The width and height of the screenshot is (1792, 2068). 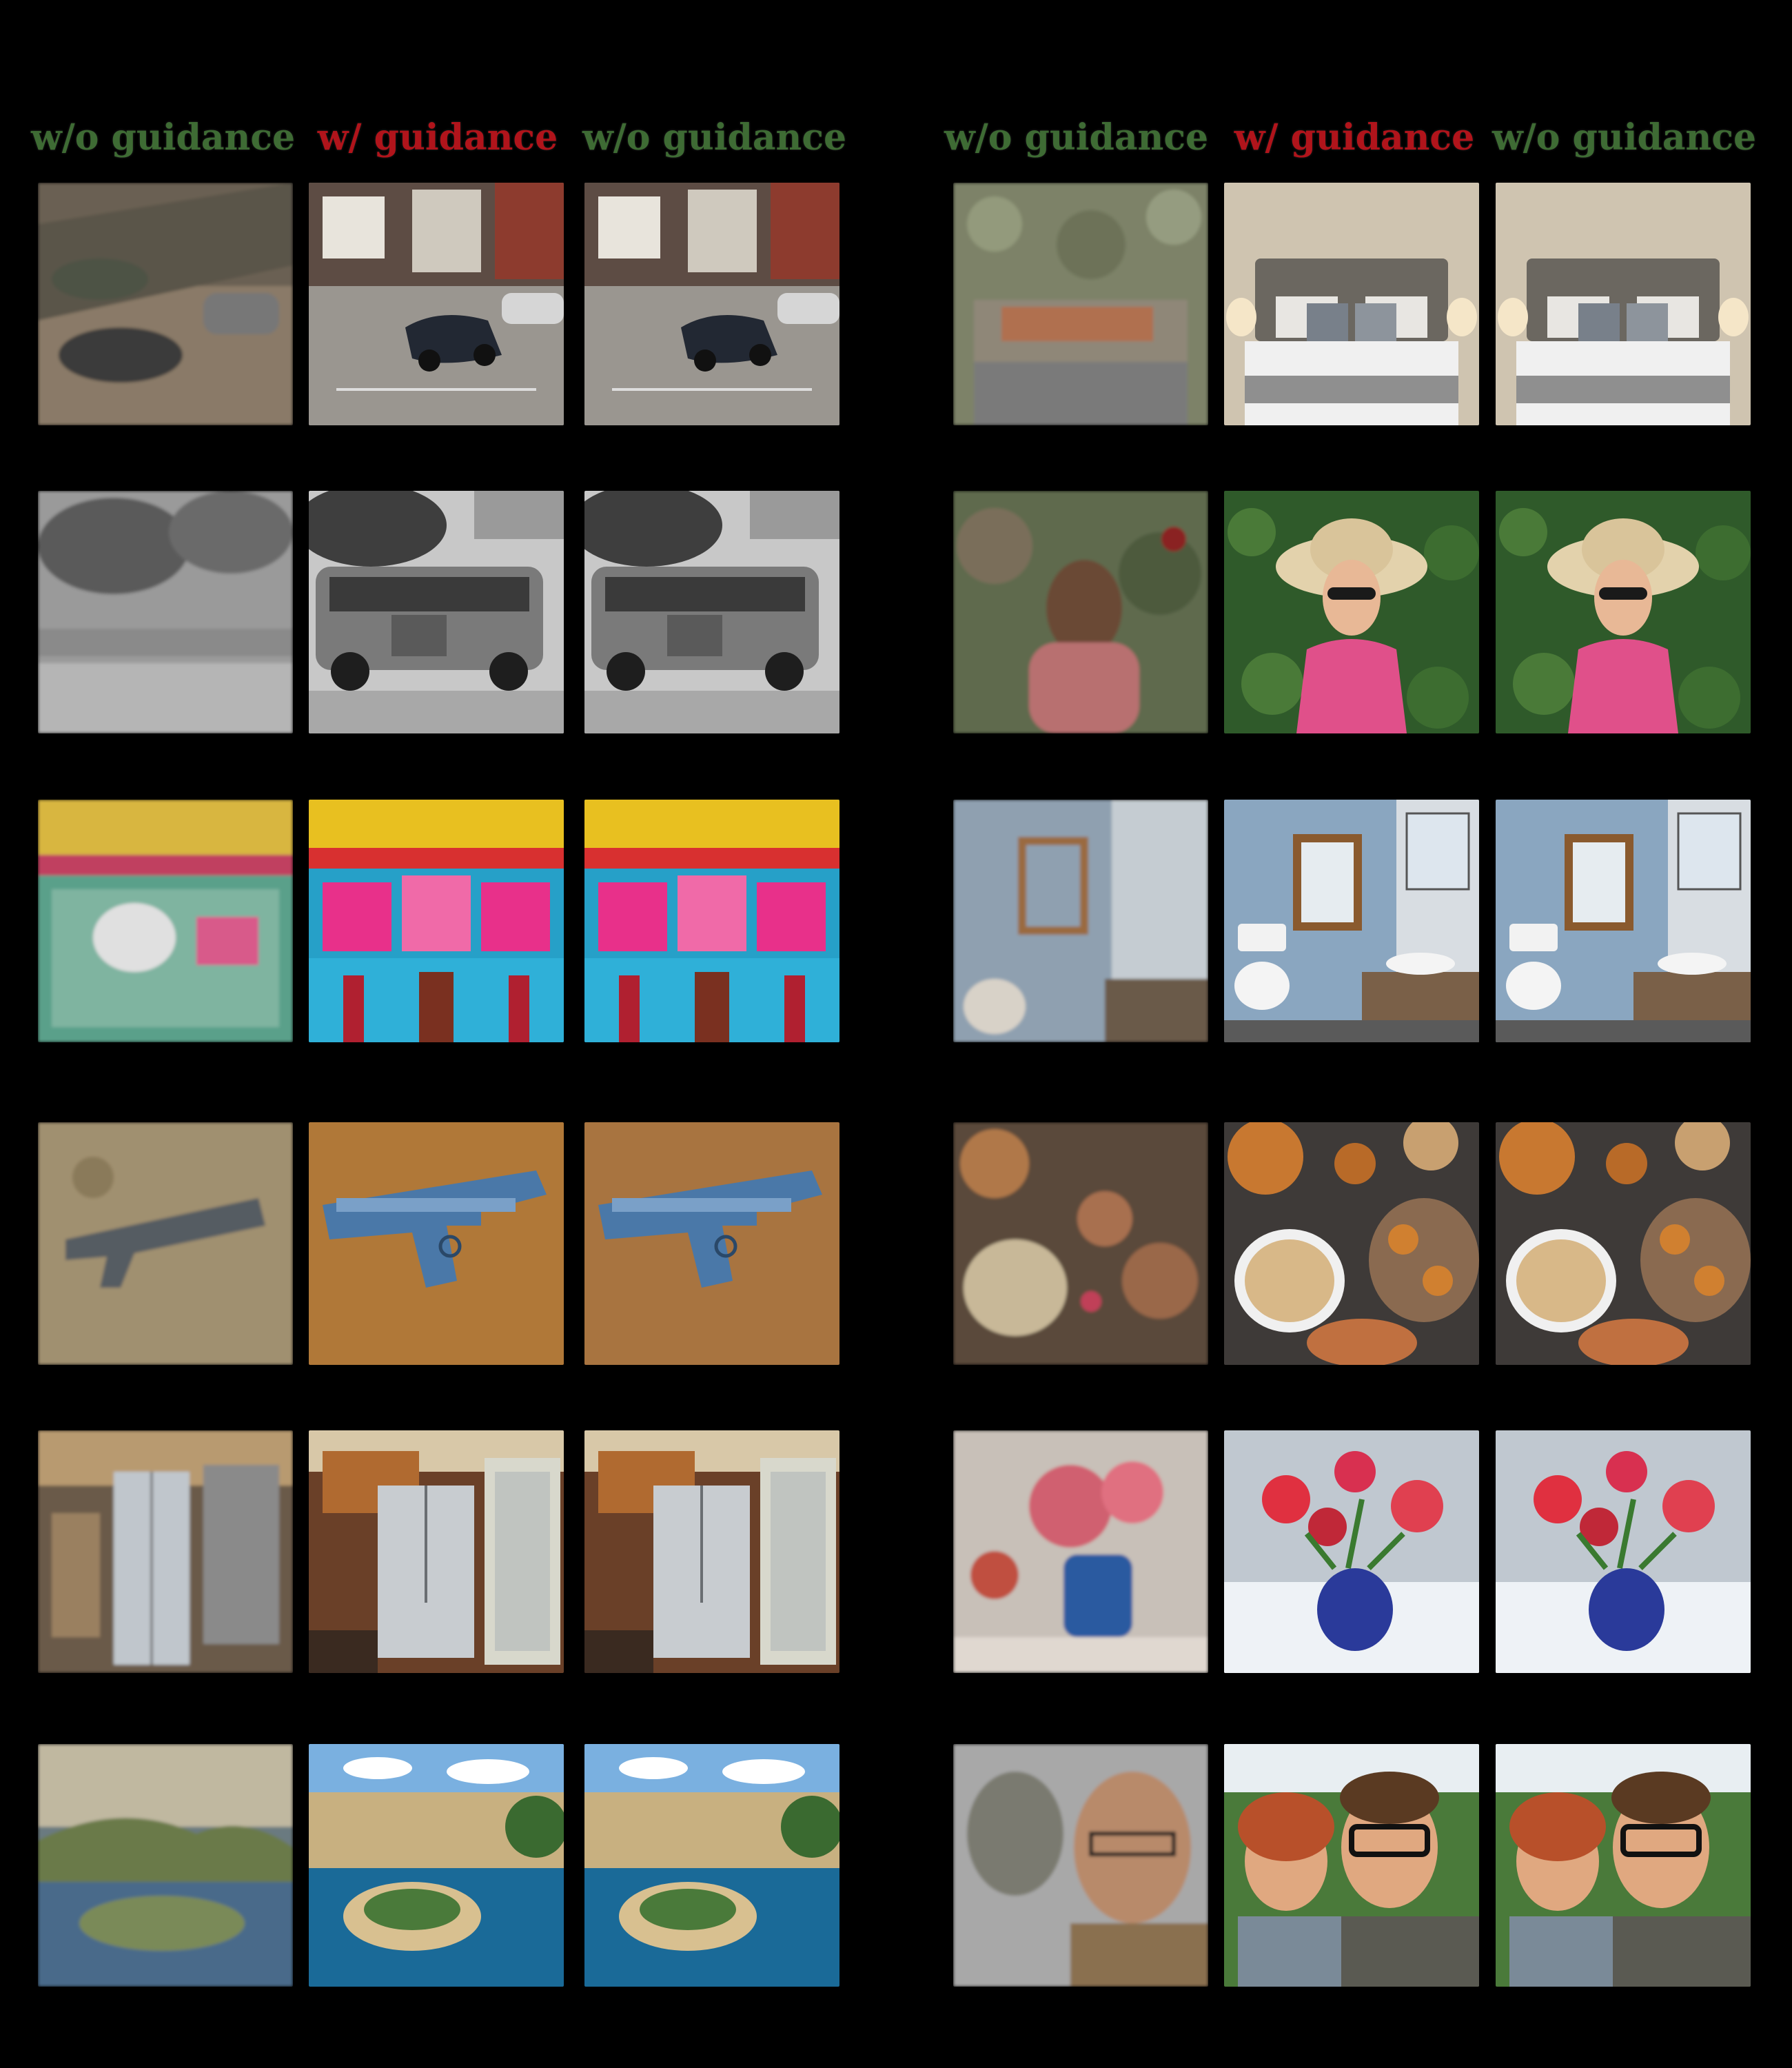 I want to click on header-right-col2: w/ guidance, so click(x=1354, y=137).